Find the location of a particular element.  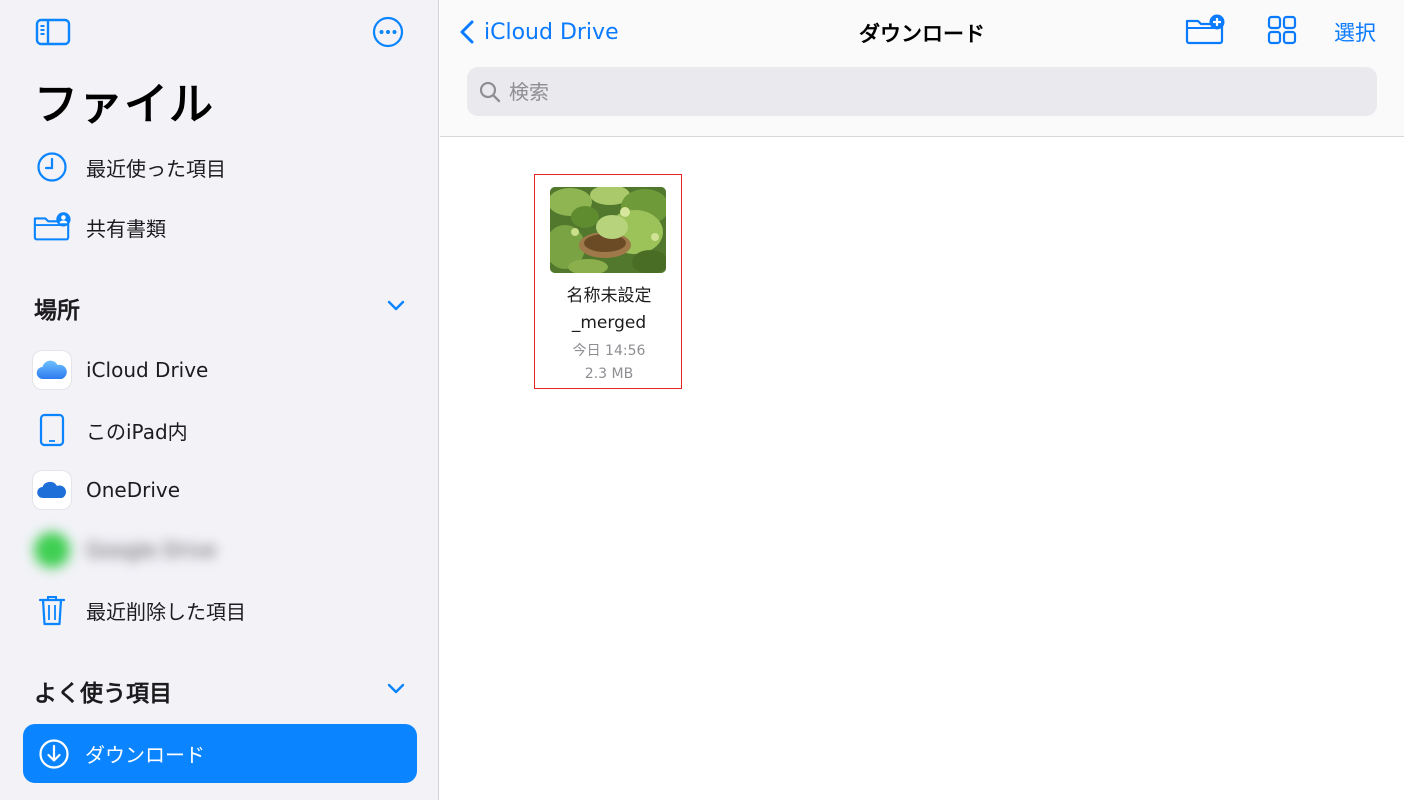

sidebar-toggle-icon is located at coordinates (53, 34).